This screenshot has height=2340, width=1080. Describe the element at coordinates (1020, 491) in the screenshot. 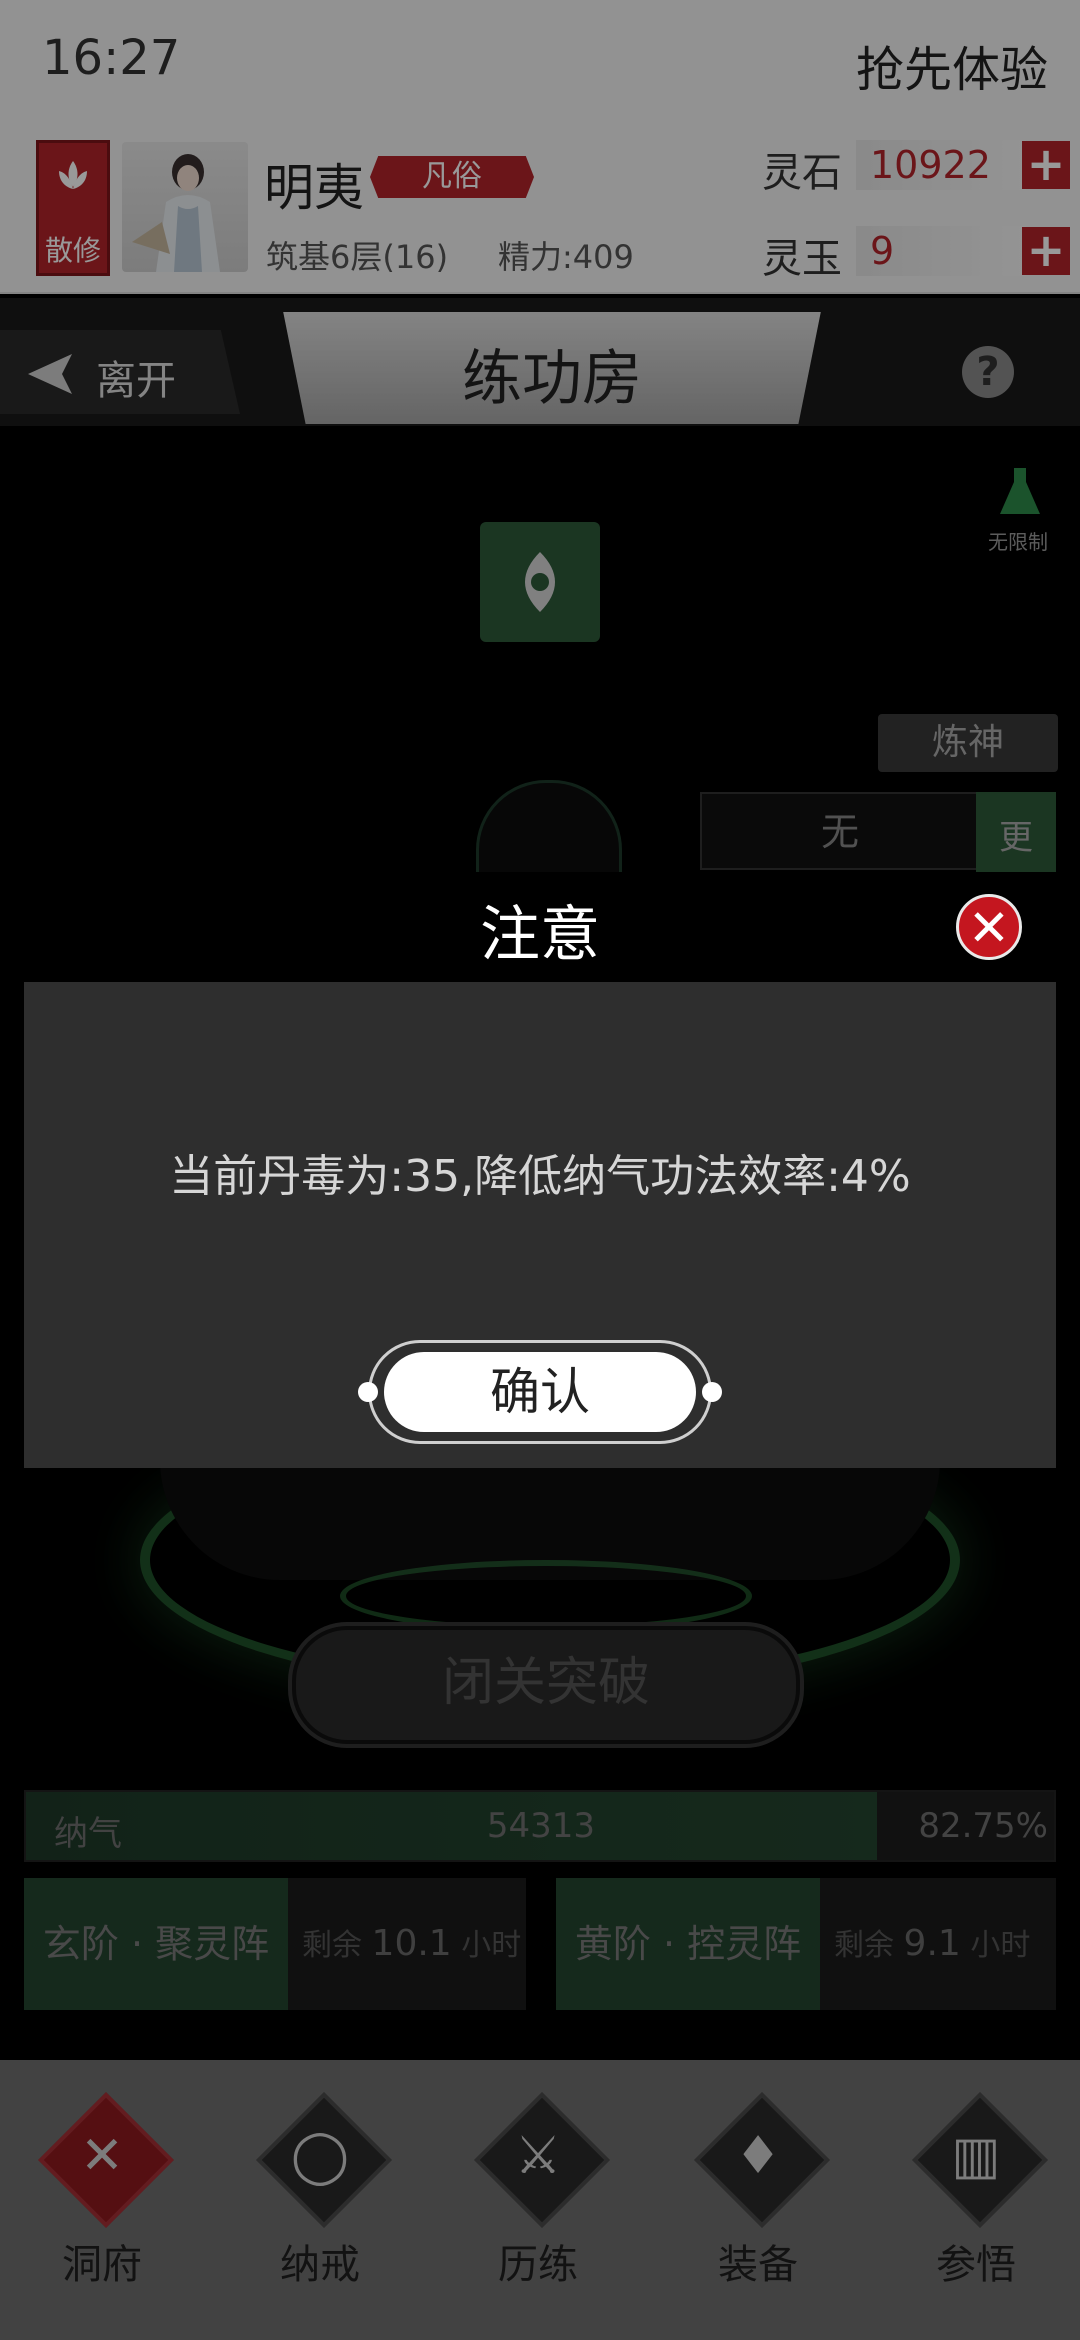

I see `flask-icon` at that location.